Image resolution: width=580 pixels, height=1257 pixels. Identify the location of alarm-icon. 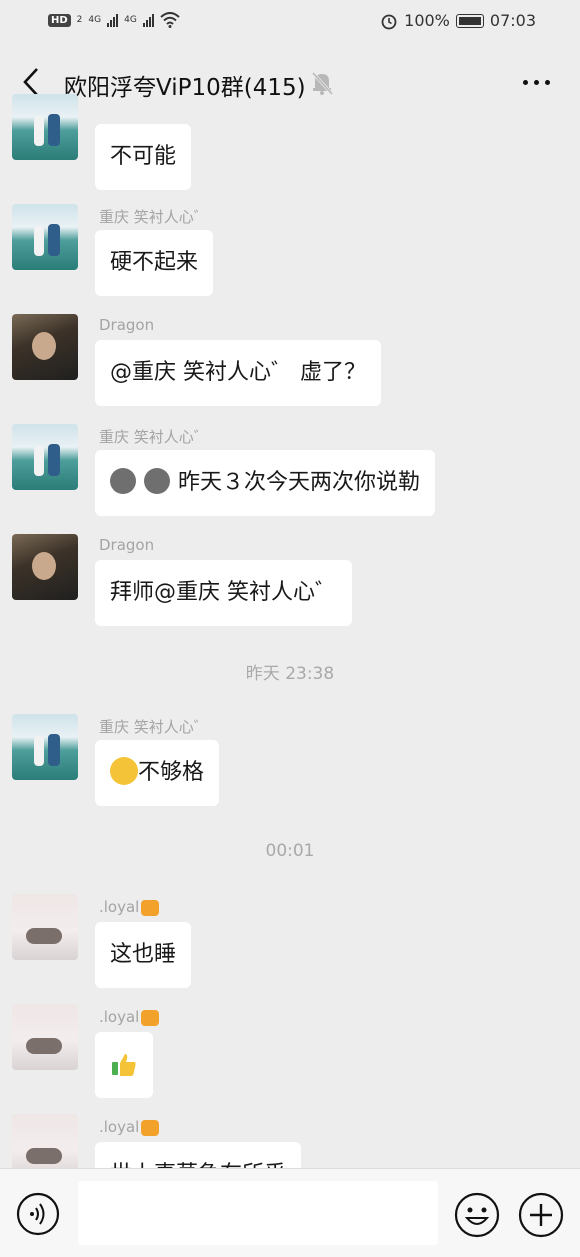
(389, 21).